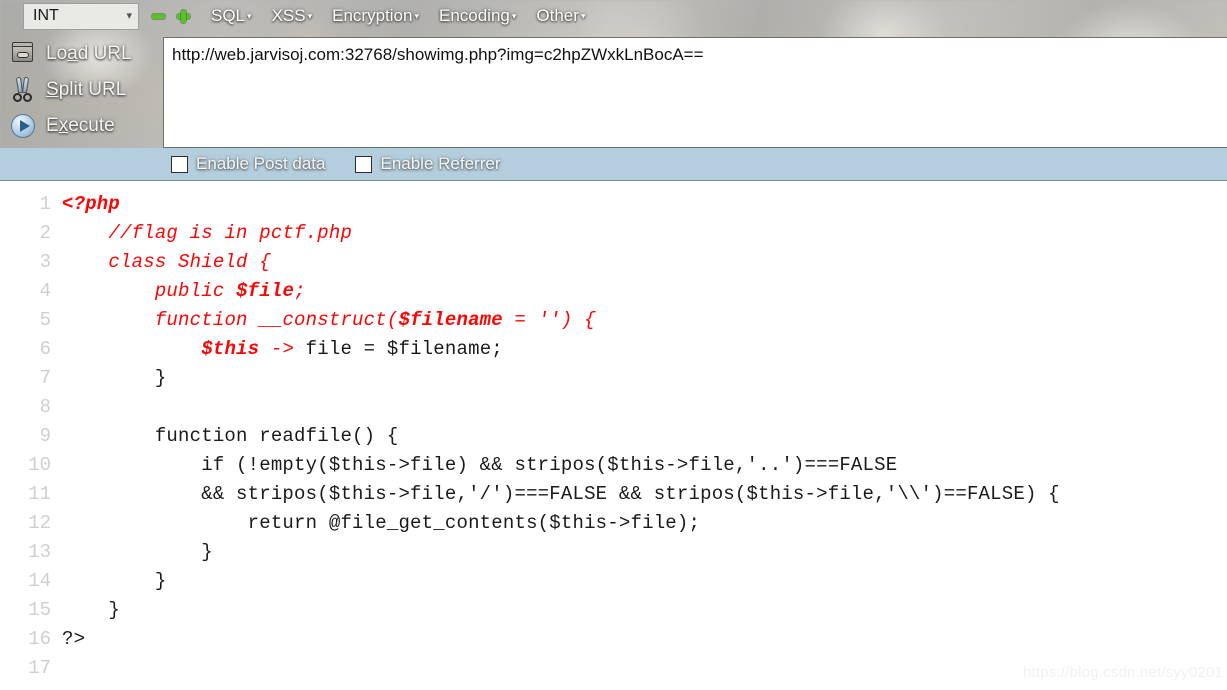  Describe the element at coordinates (230, 290) in the screenshot. I see `code-line-text: public $file;` at that location.